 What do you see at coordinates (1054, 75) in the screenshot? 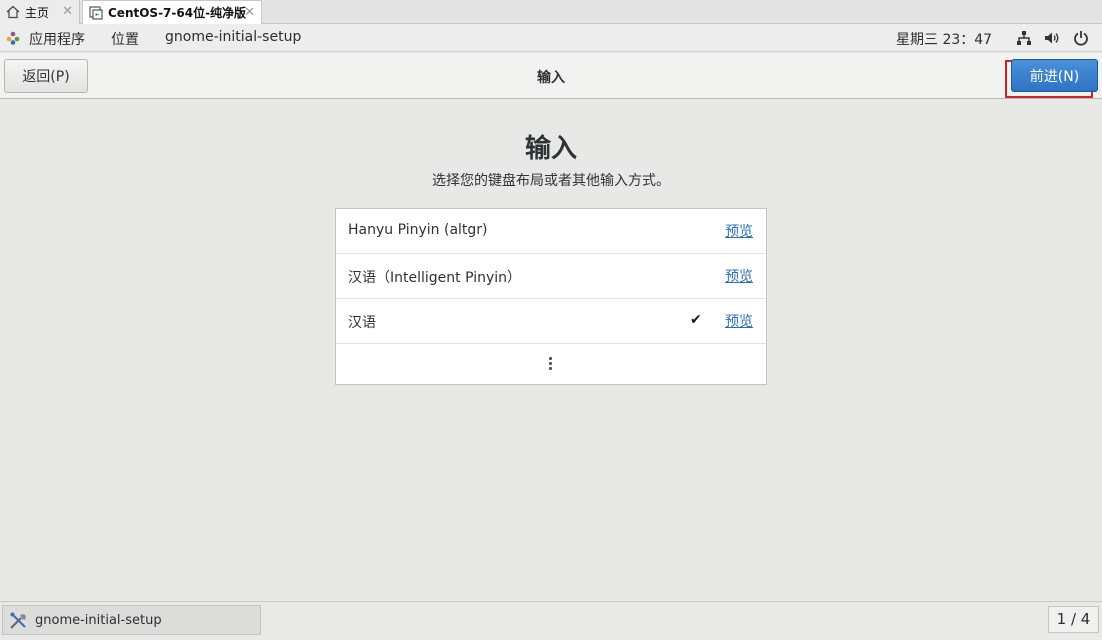
I see `next-button: 前进(N)` at bounding box center [1054, 75].